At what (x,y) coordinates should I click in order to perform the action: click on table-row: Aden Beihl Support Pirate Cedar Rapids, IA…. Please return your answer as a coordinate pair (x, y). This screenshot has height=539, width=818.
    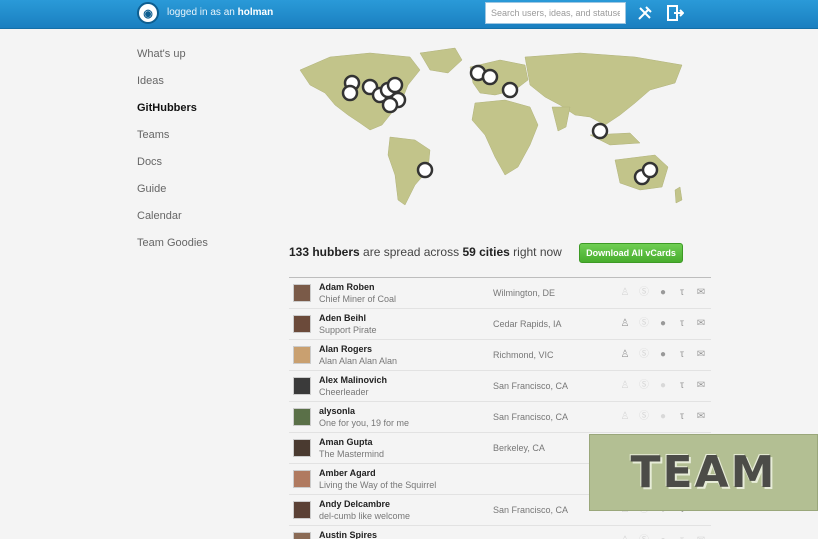
    Looking at the image, I should click on (500, 324).